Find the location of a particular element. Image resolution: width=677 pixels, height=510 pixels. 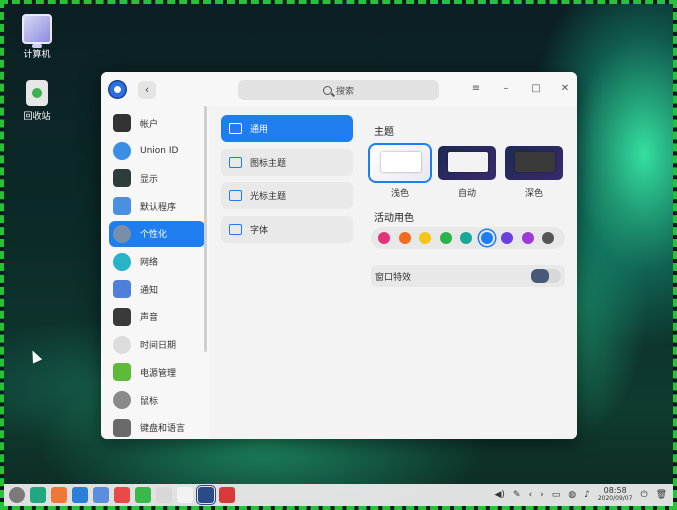

menu-button: ≡ is located at coordinates (476, 89).